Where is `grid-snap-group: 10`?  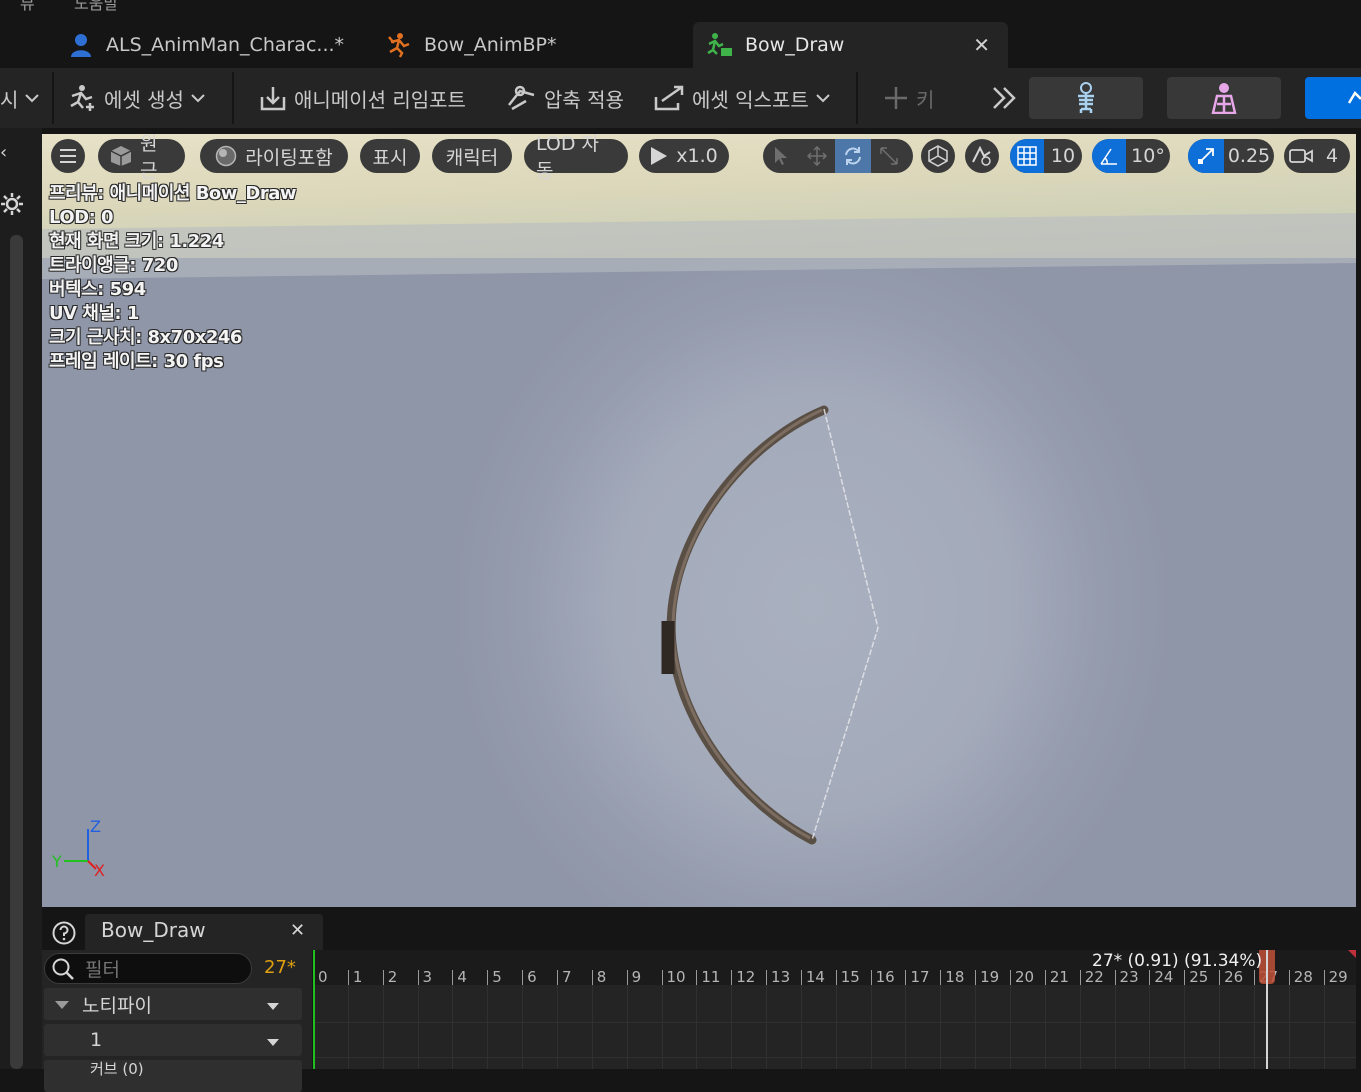 grid-snap-group: 10 is located at coordinates (1046, 156).